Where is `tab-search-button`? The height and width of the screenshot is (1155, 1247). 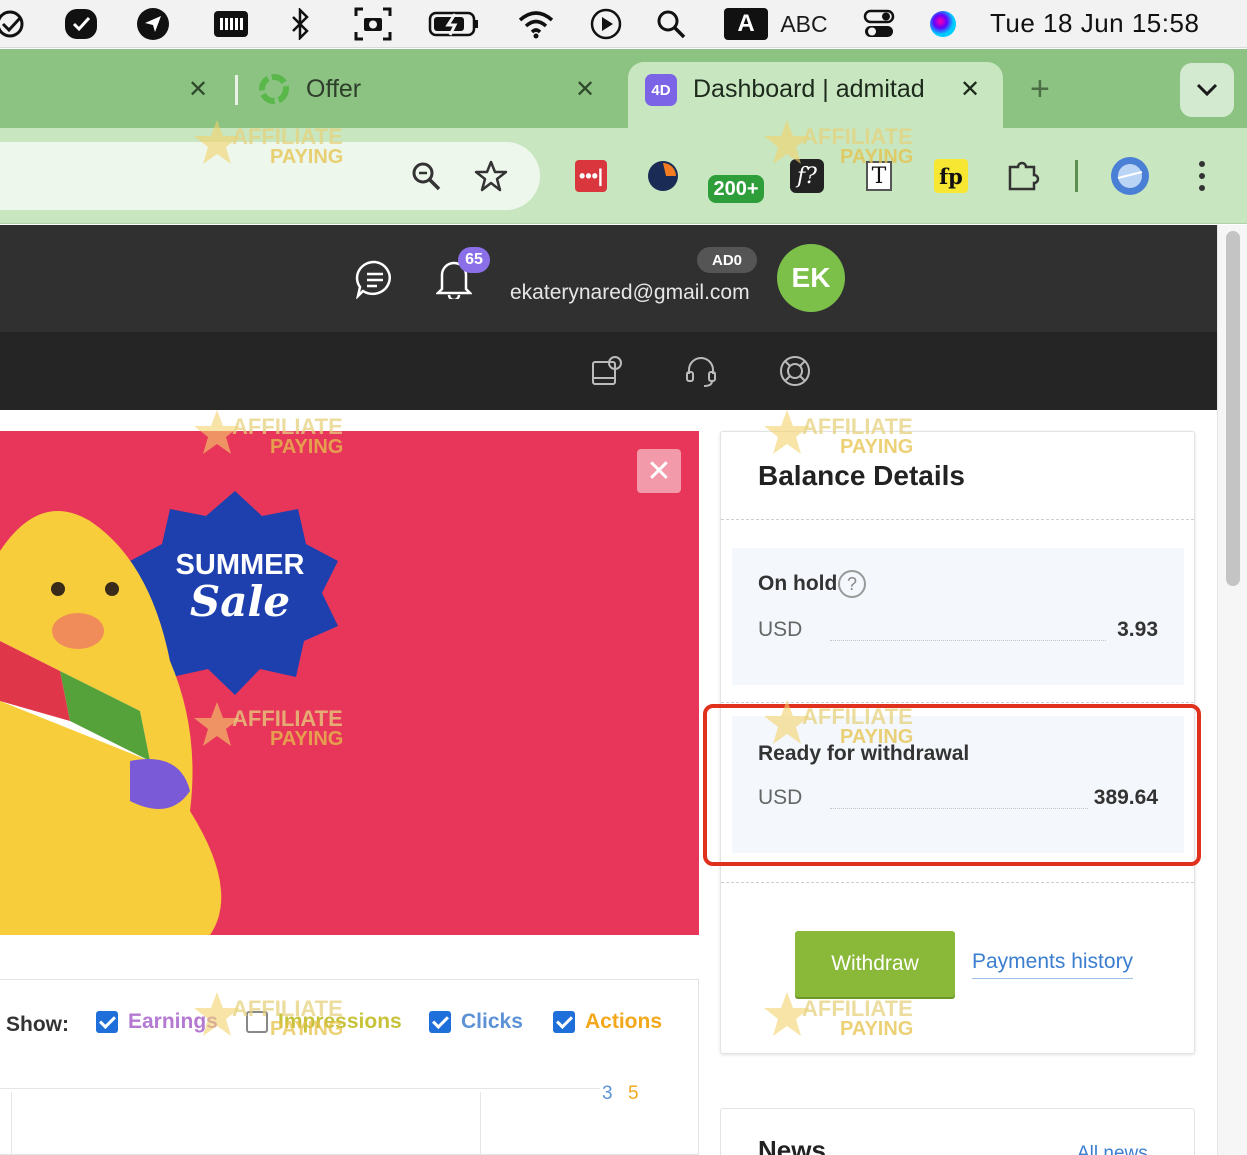
tab-search-button is located at coordinates (1207, 90).